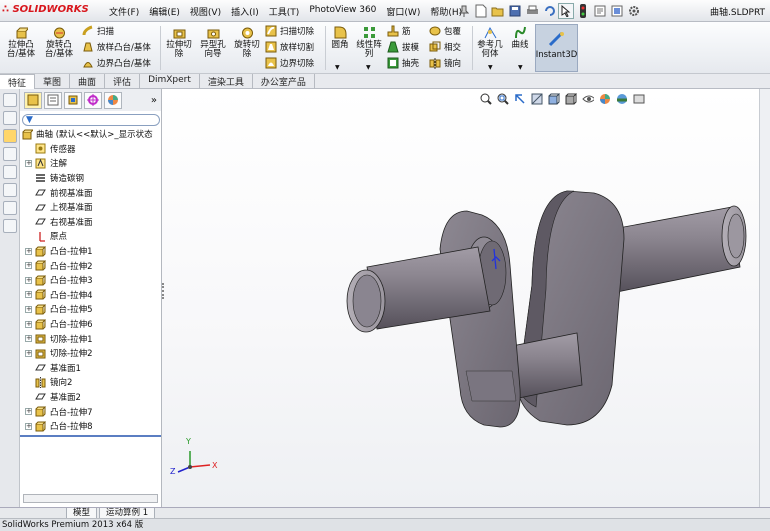 The height and width of the screenshot is (531, 770). What do you see at coordinates (123, 81) in the screenshot?
I see `command-tab: 评估` at bounding box center [123, 81].